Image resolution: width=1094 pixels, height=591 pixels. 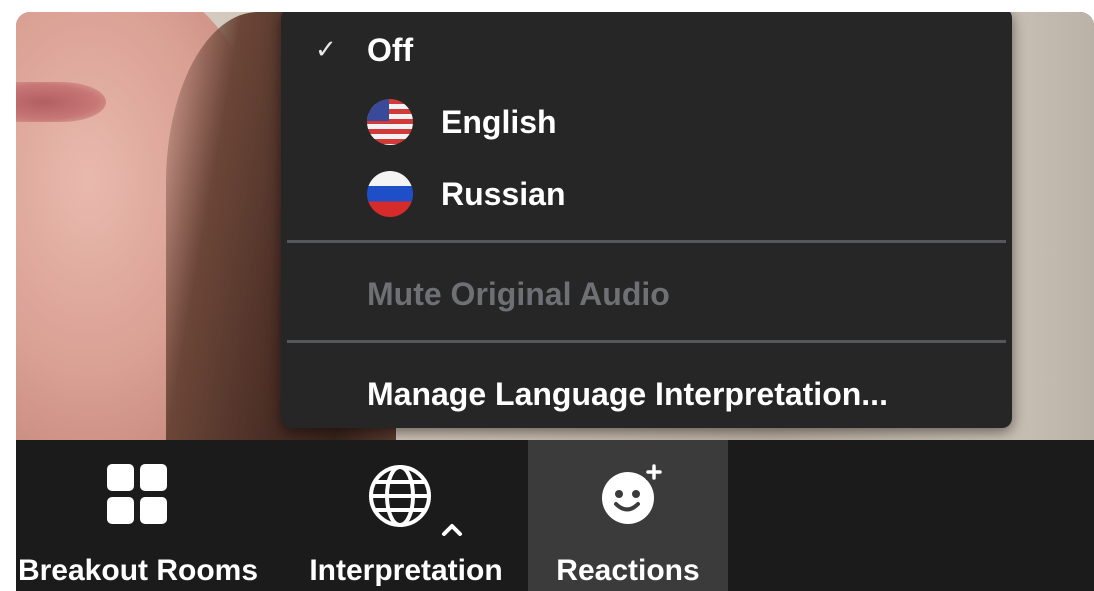 I want to click on check-icon: ✓, so click(x=326, y=49).